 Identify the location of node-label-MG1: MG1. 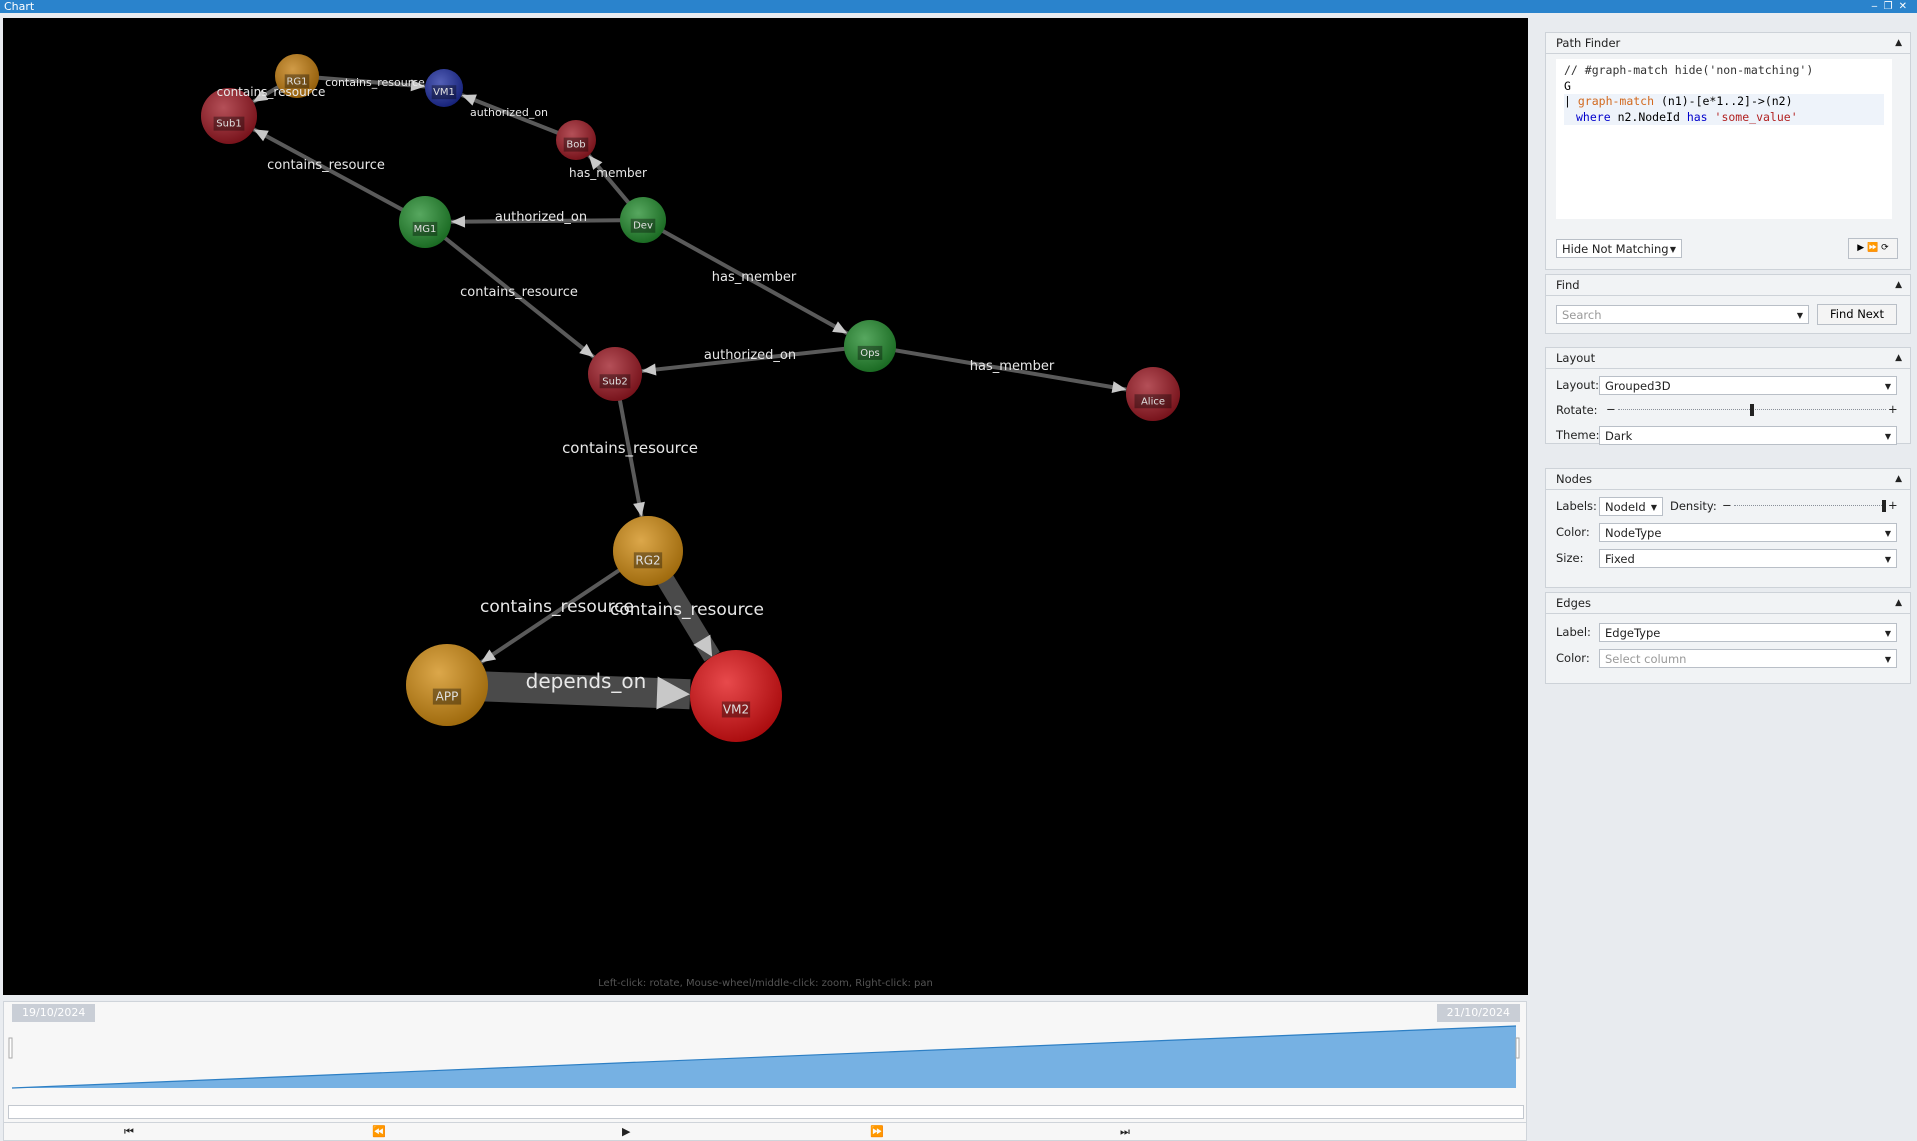
(425, 229).